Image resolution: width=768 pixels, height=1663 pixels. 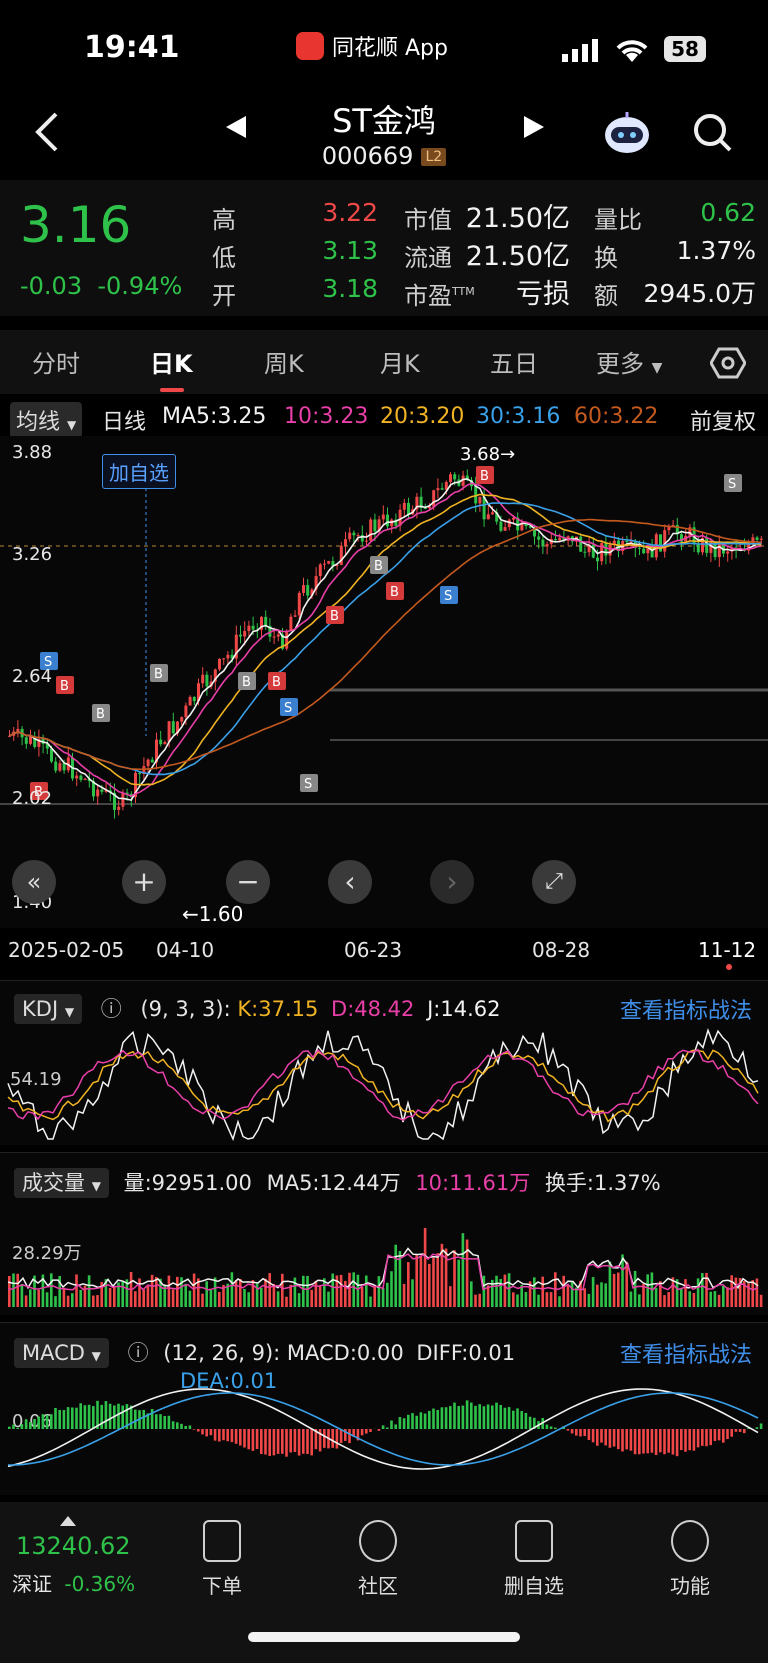 I want to click on wifi-icon, so click(x=632, y=51).